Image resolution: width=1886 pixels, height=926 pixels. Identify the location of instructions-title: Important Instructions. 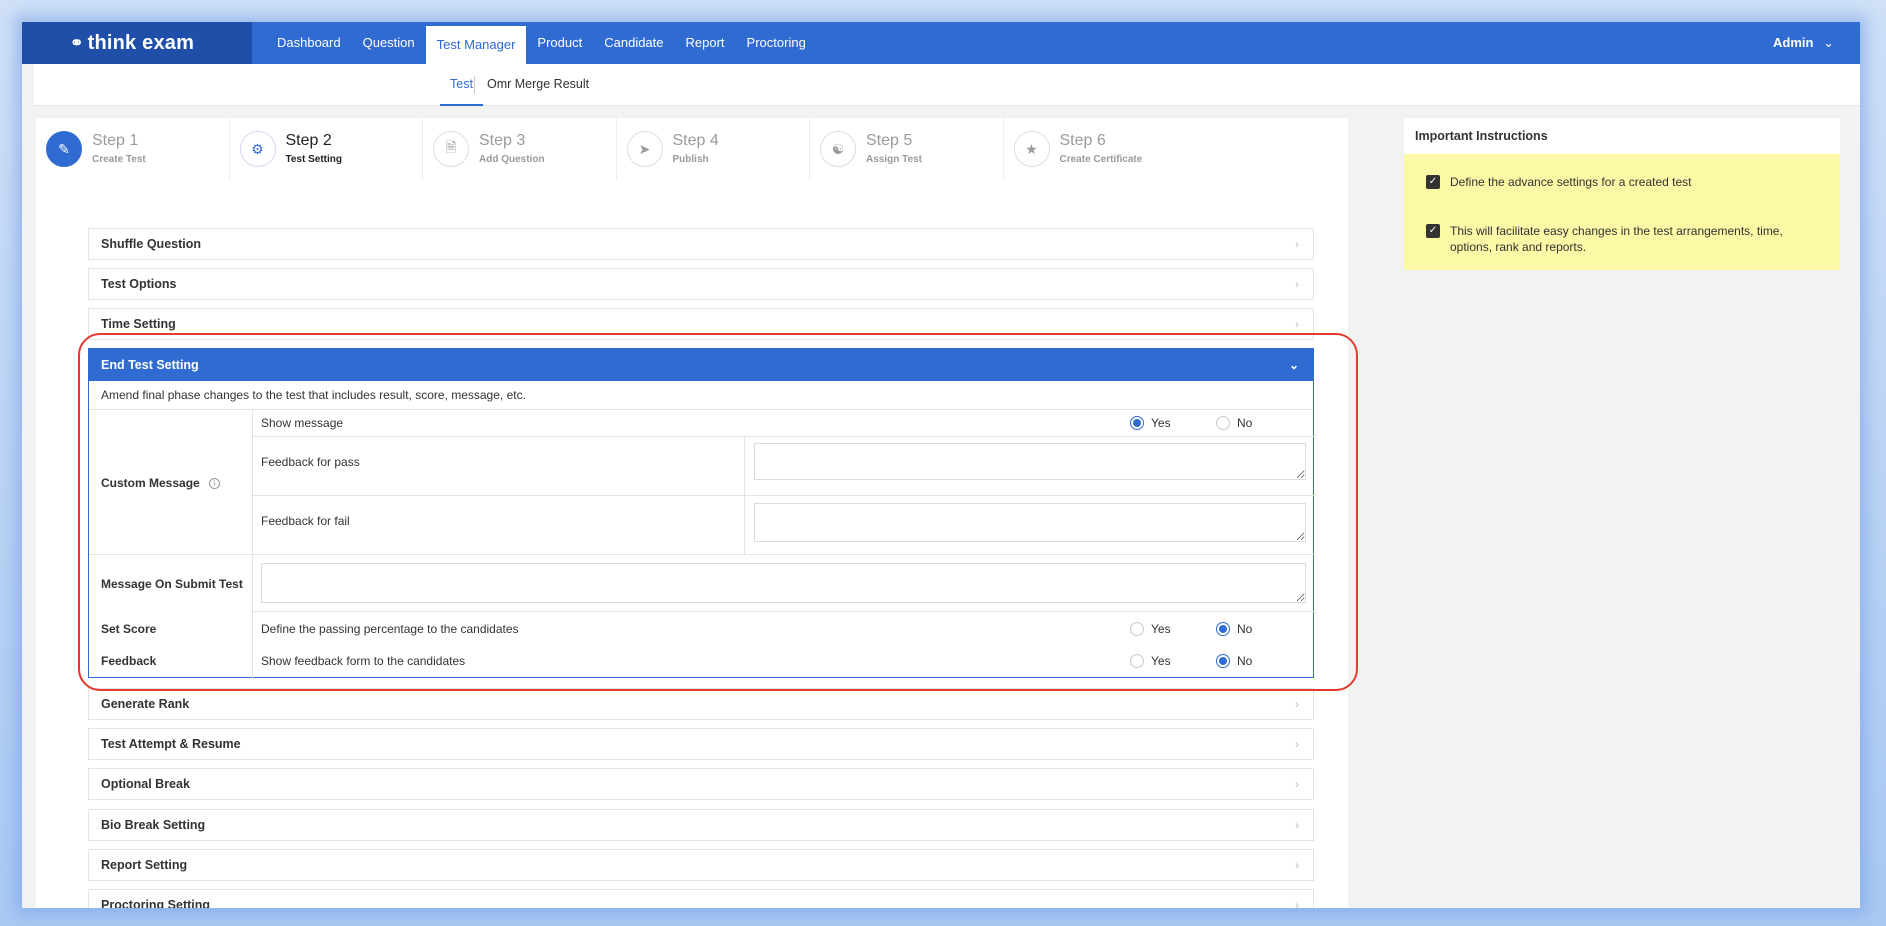
(1622, 136).